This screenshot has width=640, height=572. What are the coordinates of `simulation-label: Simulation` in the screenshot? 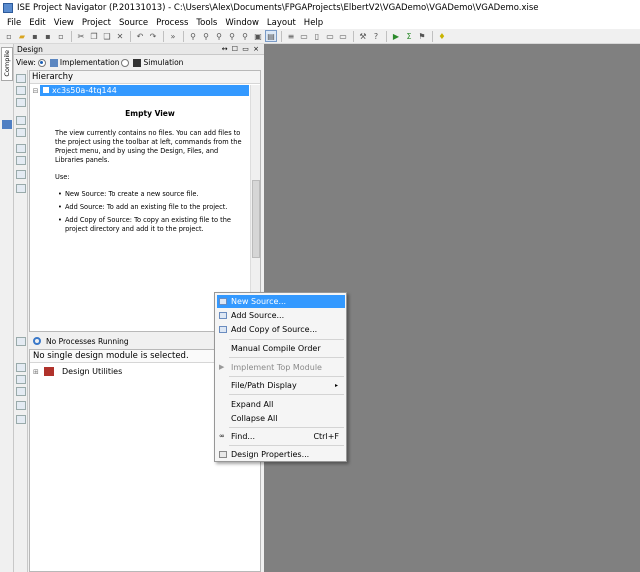 It's located at (163, 62).